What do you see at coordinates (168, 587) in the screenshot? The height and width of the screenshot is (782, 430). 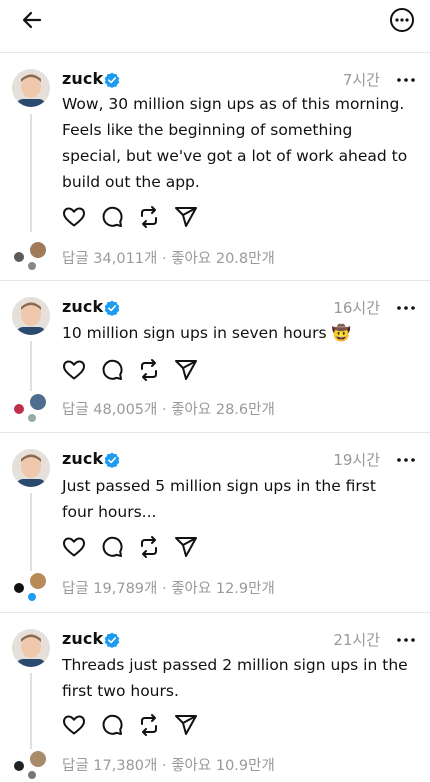 I see `post-stats: 답글 19,789개 · 좋아요 12.9만개` at bounding box center [168, 587].